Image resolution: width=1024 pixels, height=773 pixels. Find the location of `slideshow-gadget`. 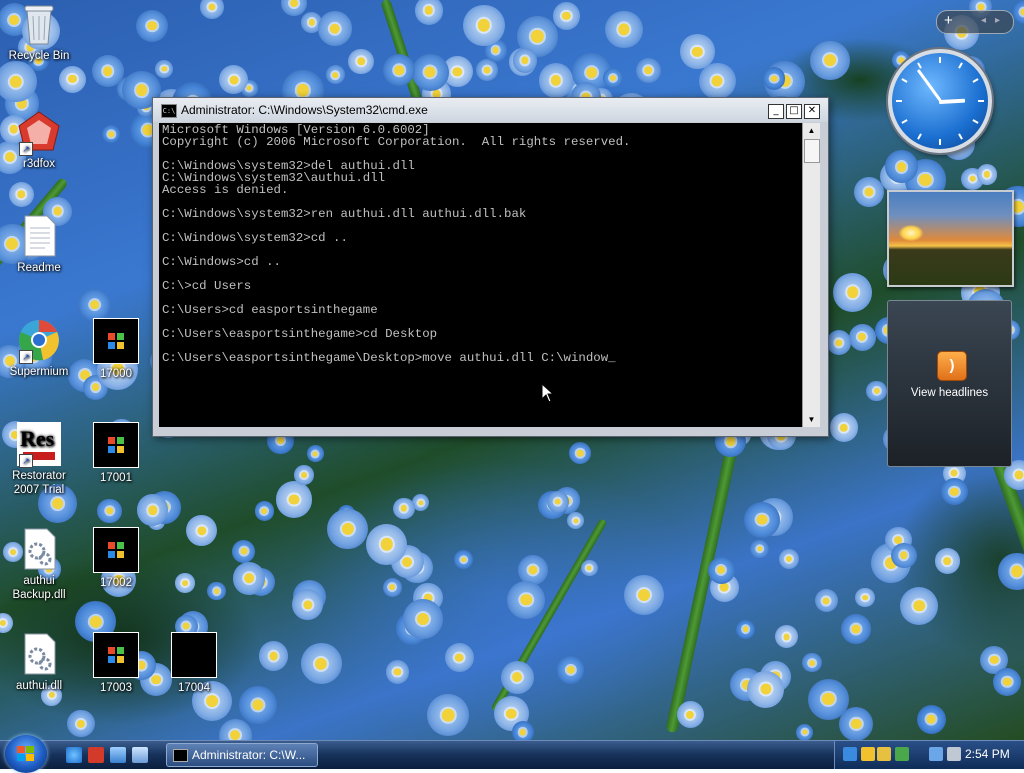

slideshow-gadget is located at coordinates (950, 238).